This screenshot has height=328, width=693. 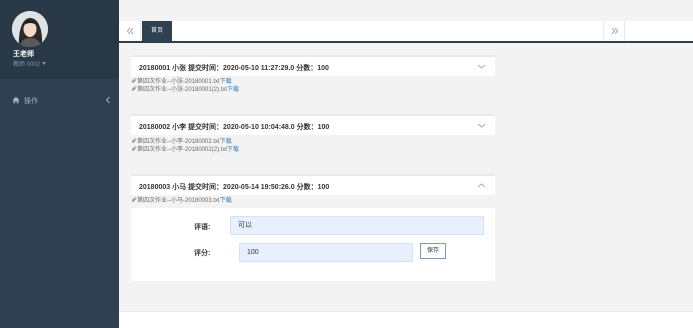 I want to click on file-path: 第四次作业--小张-20180001(2).txt, so click(x=182, y=90).